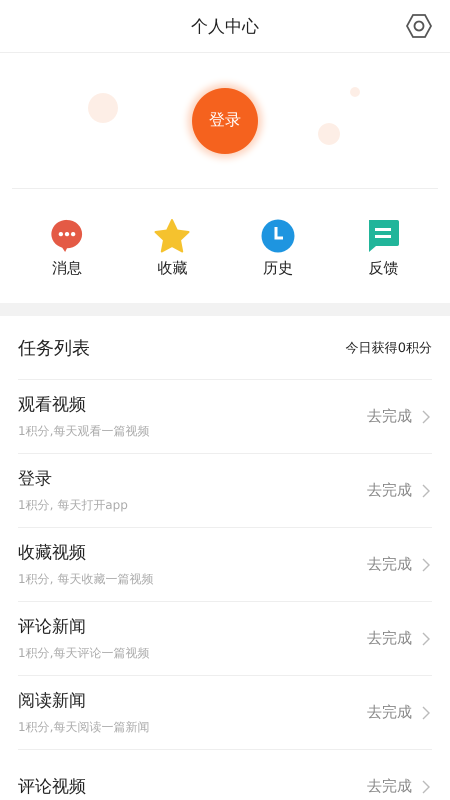 The image size is (450, 800). I want to click on login-button: 登录, so click(225, 121).